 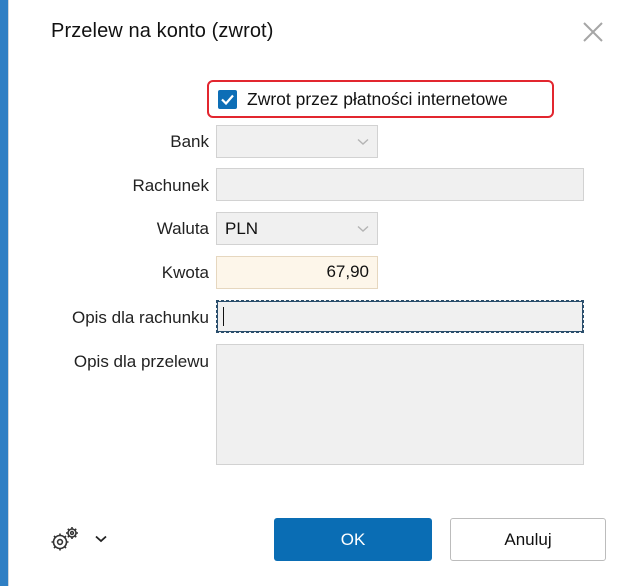 What do you see at coordinates (170, 185) in the screenshot?
I see `account-label: Rachunek` at bounding box center [170, 185].